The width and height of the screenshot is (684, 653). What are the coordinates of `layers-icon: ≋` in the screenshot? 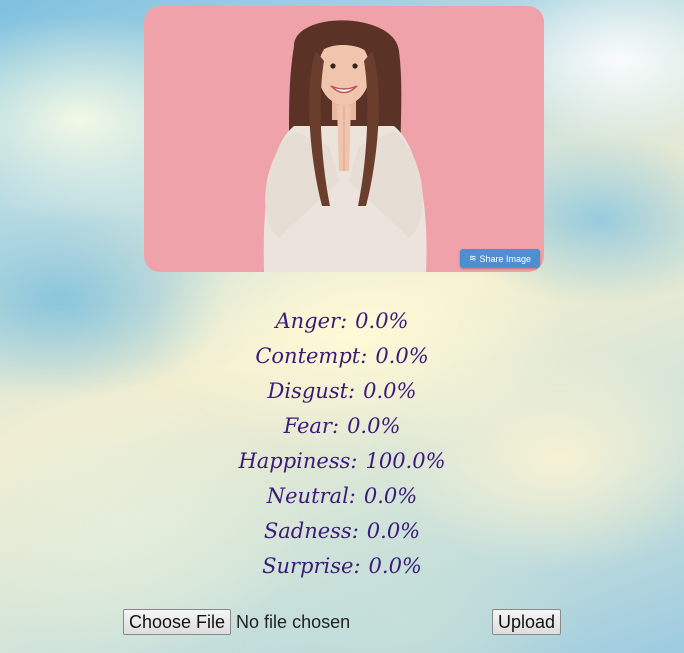 It's located at (472, 258).